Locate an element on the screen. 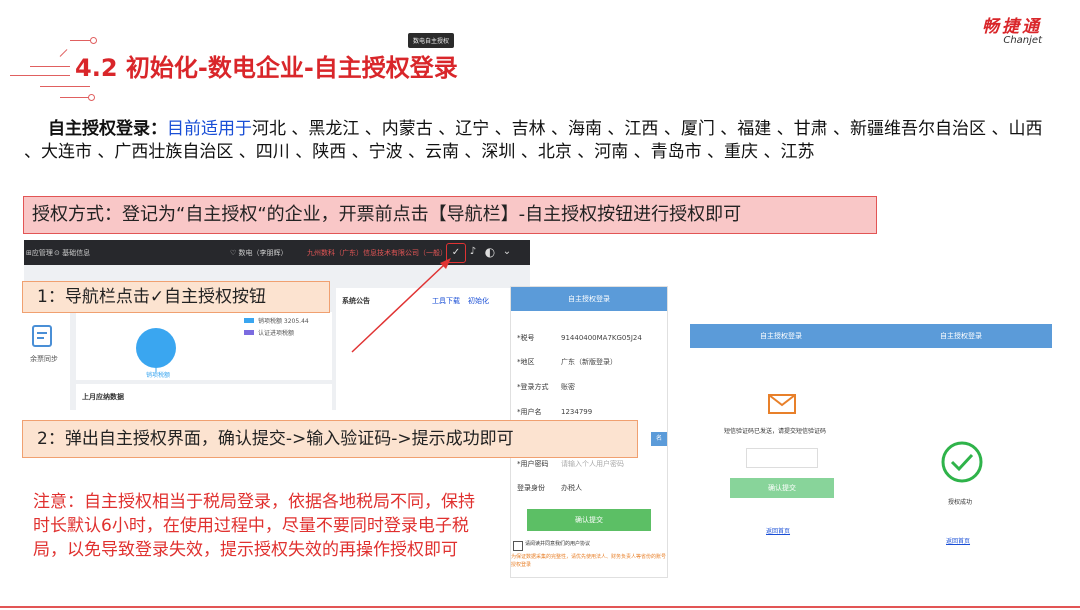  brand-logo: 畅捷通 Chanjet is located at coordinates (1012, 29).